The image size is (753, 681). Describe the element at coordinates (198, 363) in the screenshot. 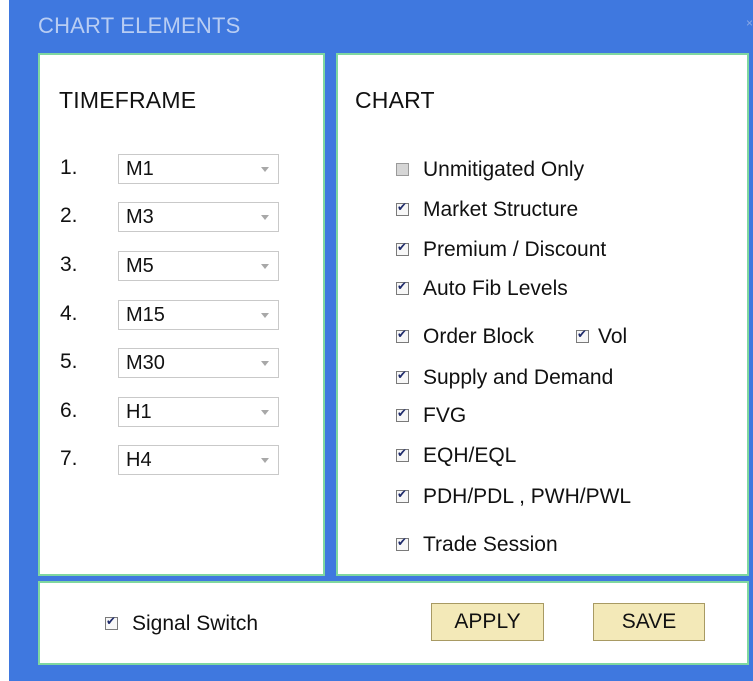

I see `timeframe-select-5: M30` at that location.